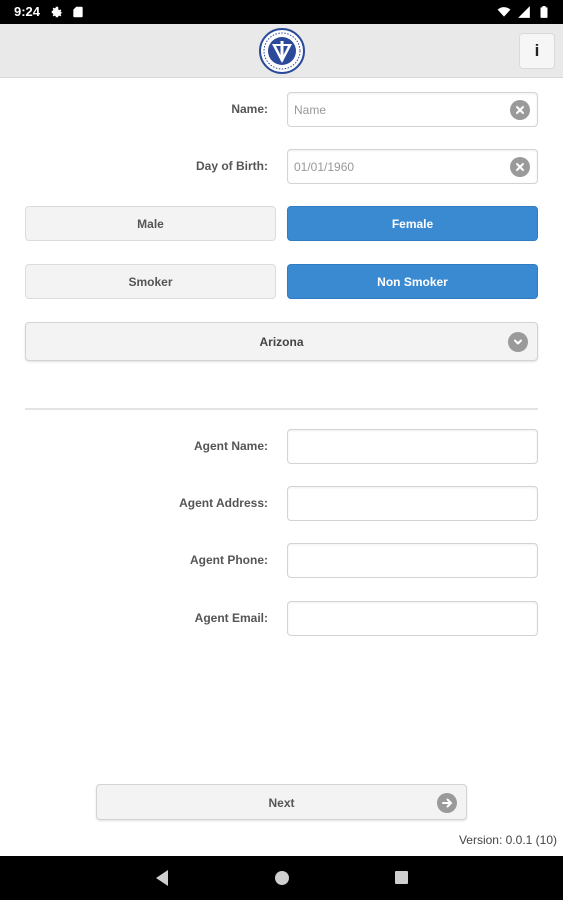  I want to click on agent-name-label: Agent Name:, so click(230, 446).